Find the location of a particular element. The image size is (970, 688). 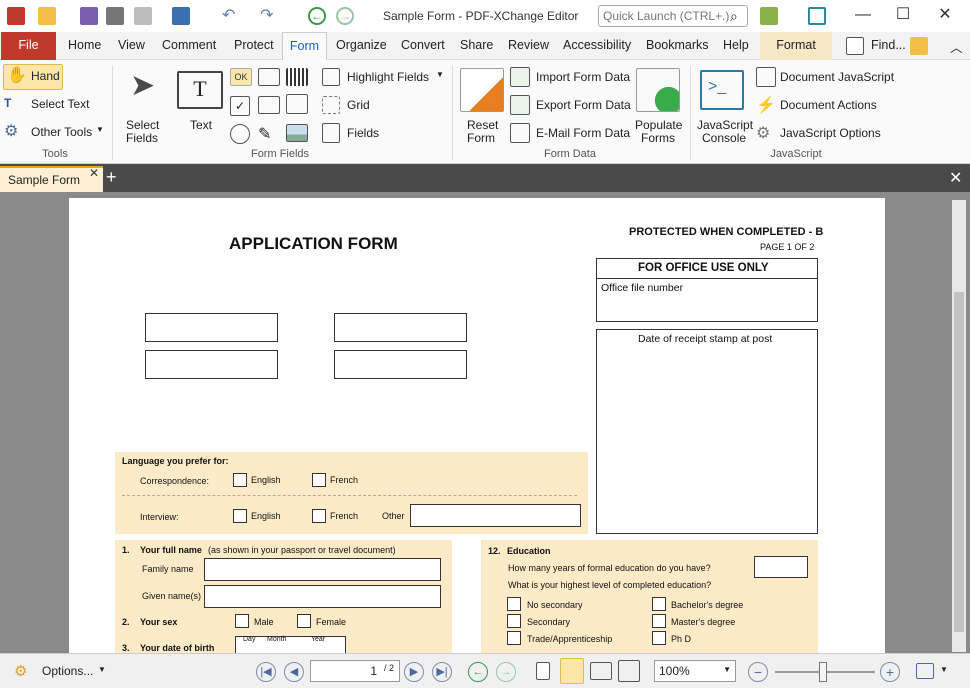

phd-checkbox is located at coordinates (659, 638).